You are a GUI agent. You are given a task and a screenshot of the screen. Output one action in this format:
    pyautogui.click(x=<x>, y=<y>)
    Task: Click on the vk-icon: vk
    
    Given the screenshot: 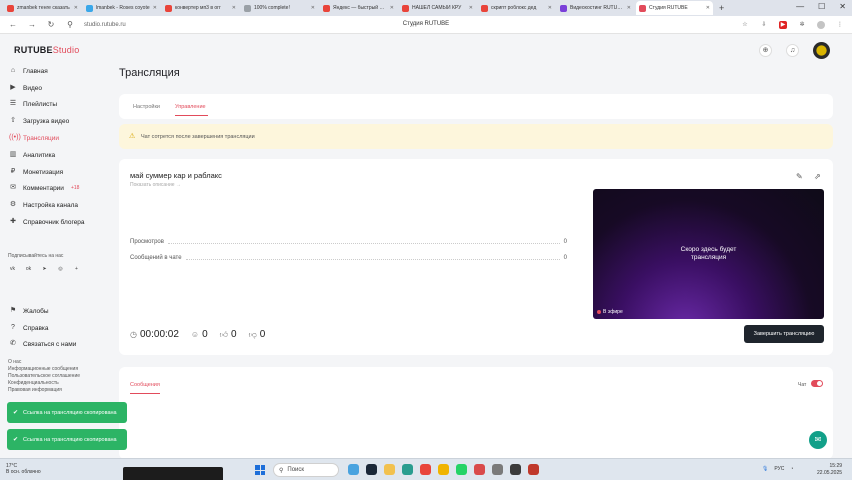 What is the action you would take?
    pyautogui.click(x=12, y=269)
    